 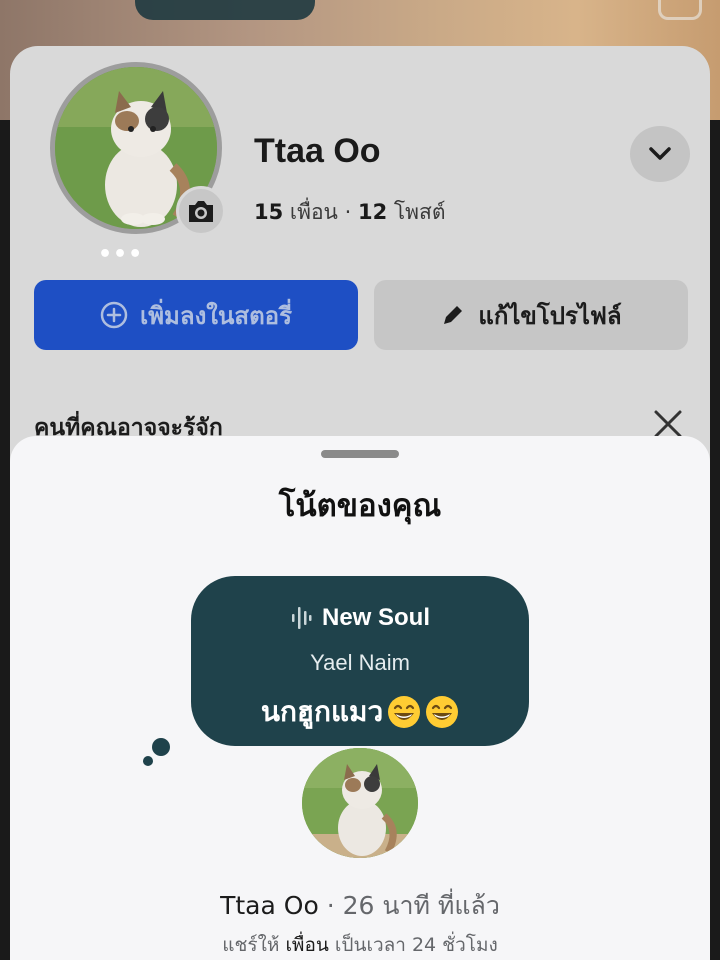 What do you see at coordinates (301, 618) in the screenshot?
I see `music-wave-icon` at bounding box center [301, 618].